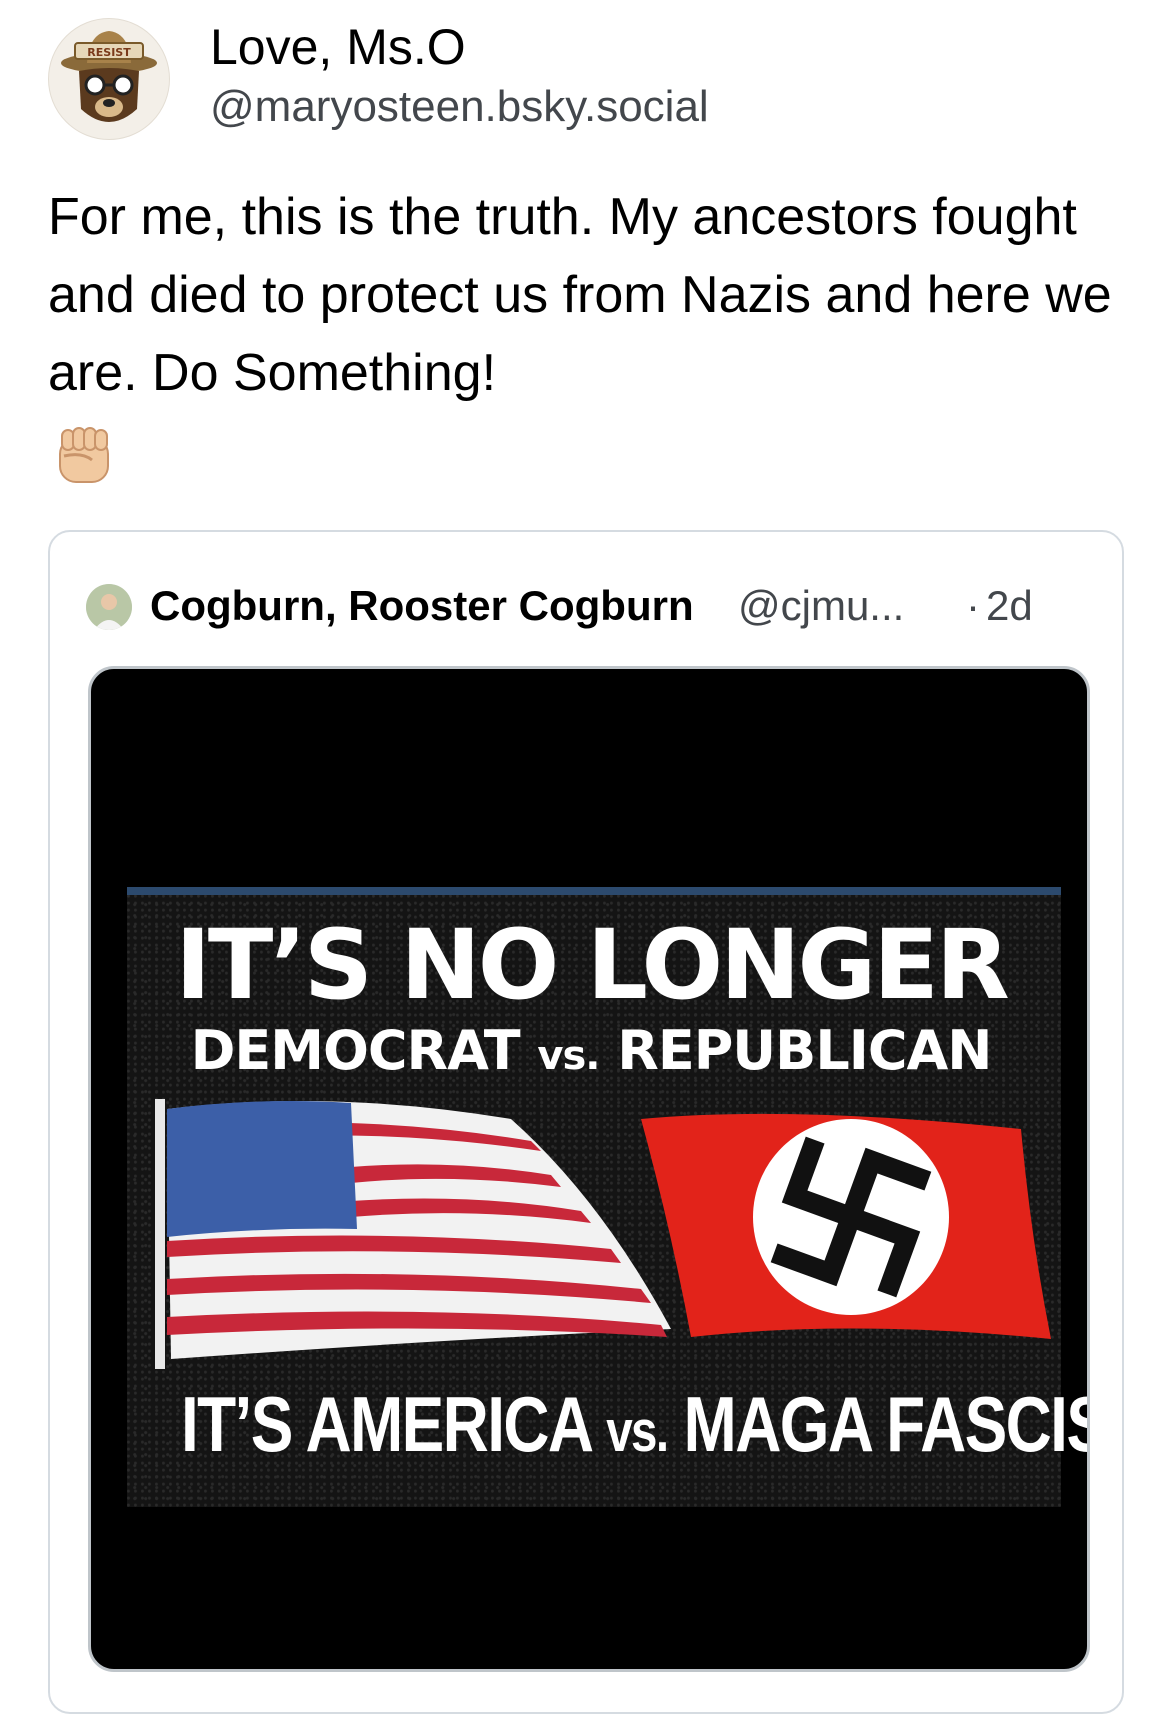  Describe the element at coordinates (386, 1424) in the screenshot. I see `meme-america-text: IT’S AMERICA` at that location.